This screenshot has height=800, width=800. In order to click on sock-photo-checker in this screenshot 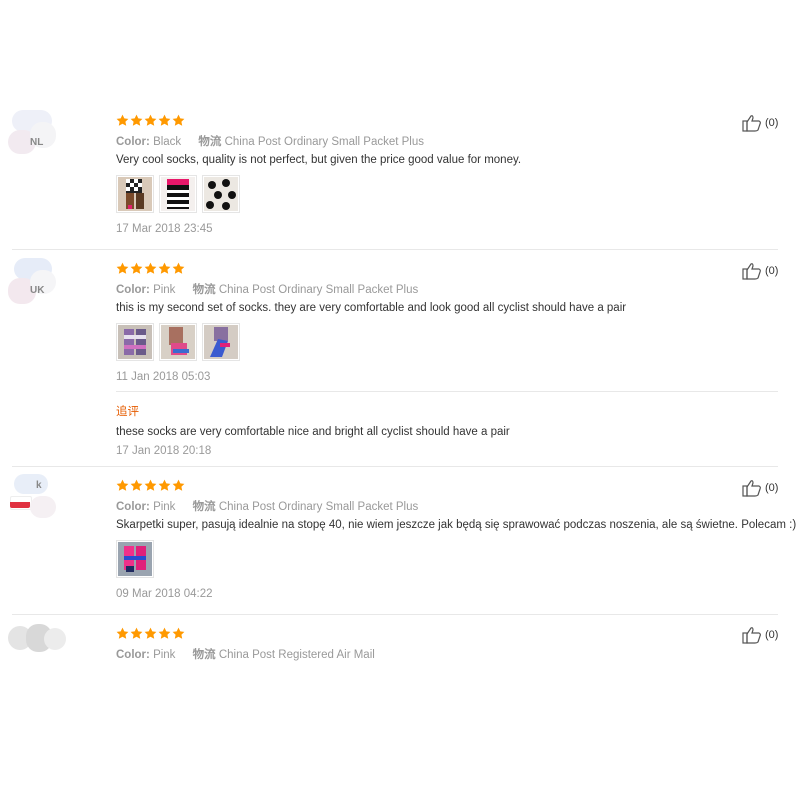, I will do `click(135, 194)`.